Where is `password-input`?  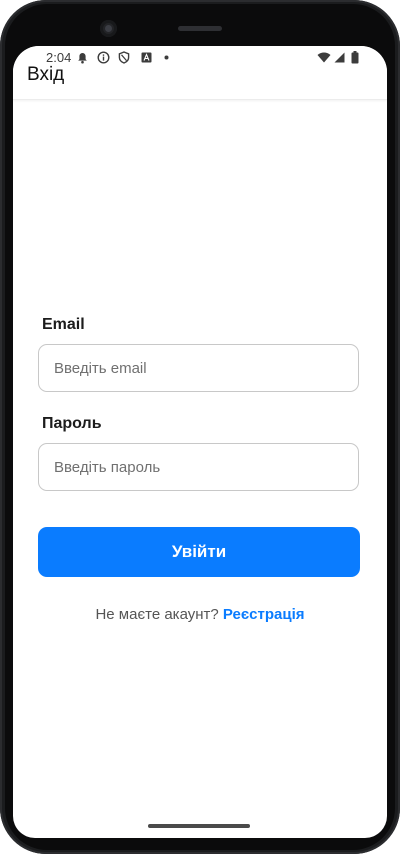
password-input is located at coordinates (198, 467).